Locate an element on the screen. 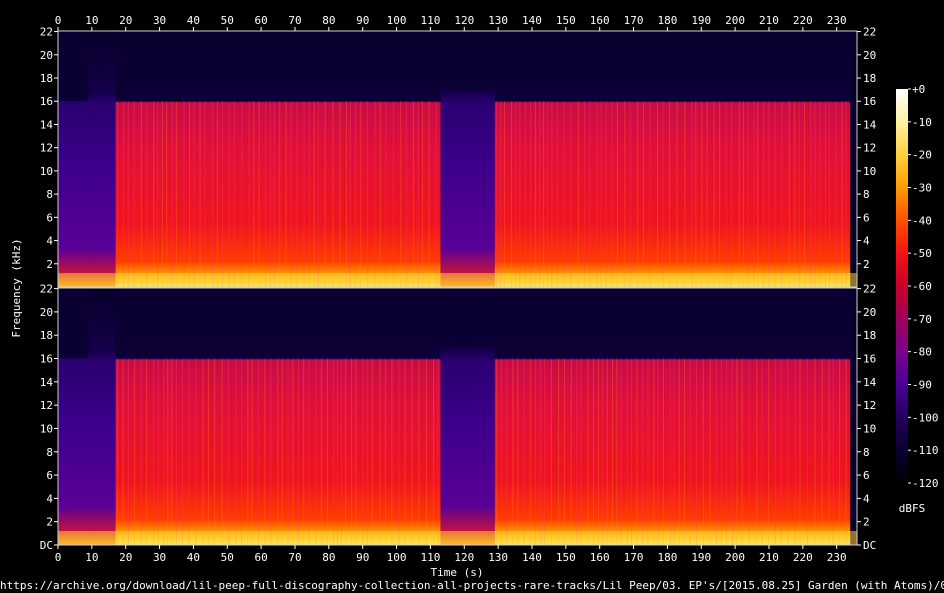 This screenshot has width=944, height=593. x-tick-label-top: 70 is located at coordinates (294, 20).